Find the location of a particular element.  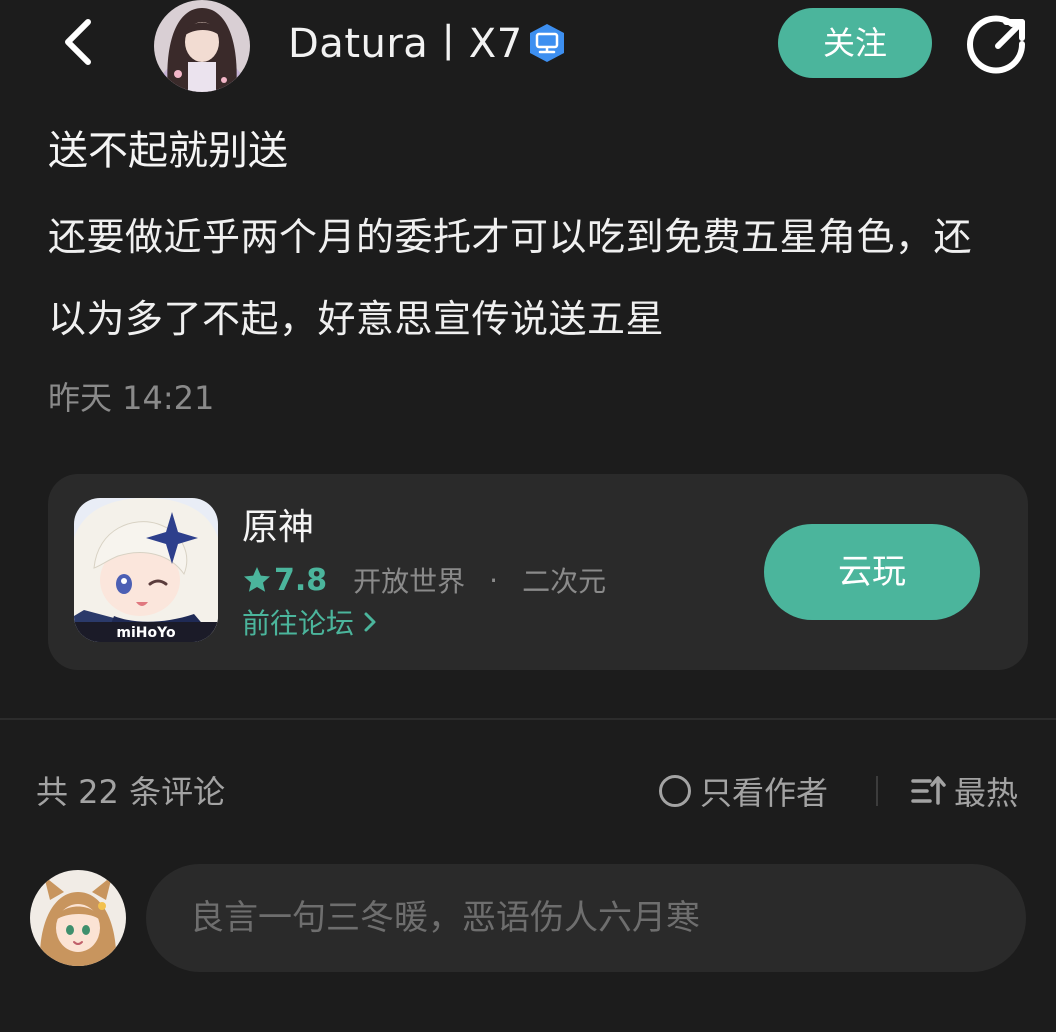

author-avatar is located at coordinates (202, 46).